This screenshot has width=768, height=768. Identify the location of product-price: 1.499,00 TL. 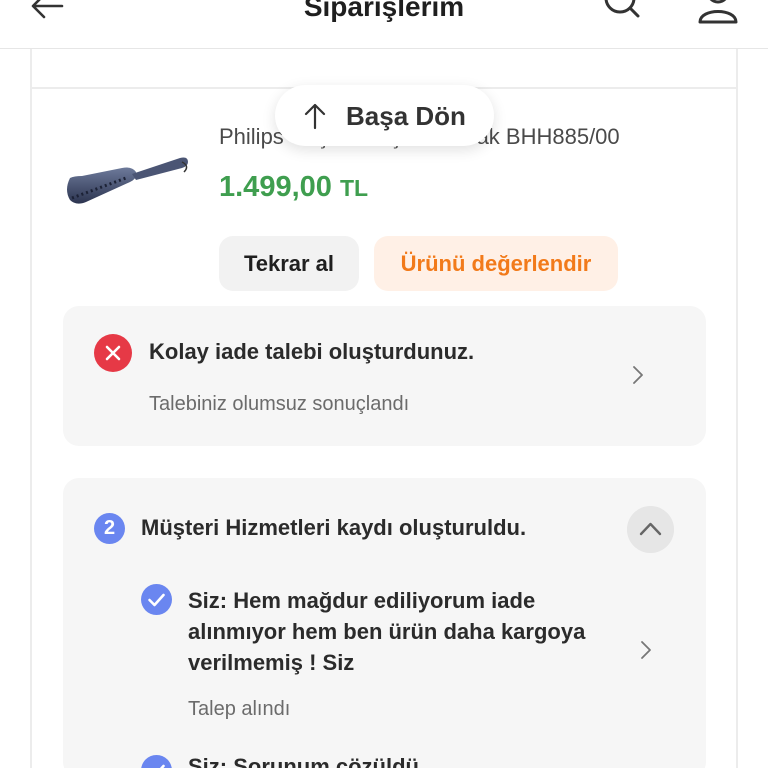
(293, 187).